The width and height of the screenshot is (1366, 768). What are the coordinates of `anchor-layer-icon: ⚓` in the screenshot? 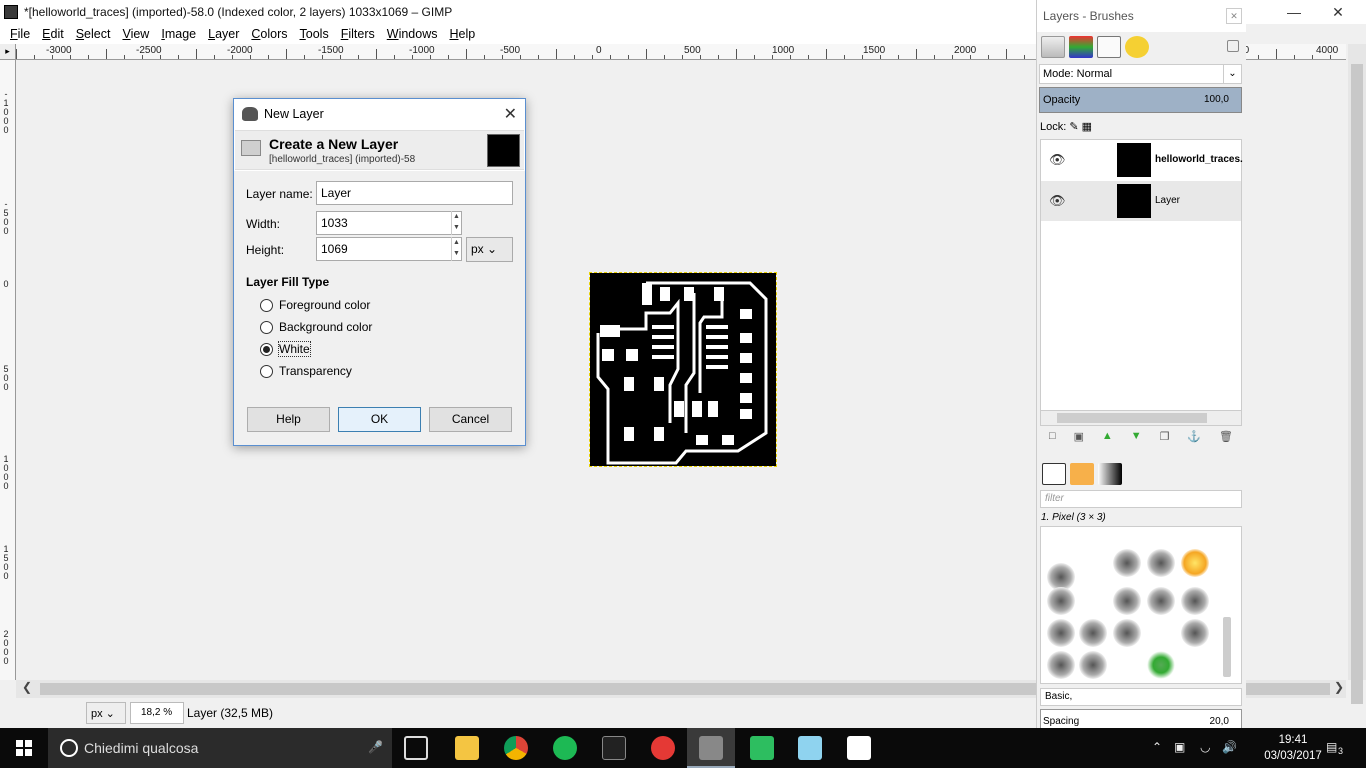 It's located at (1194, 439).